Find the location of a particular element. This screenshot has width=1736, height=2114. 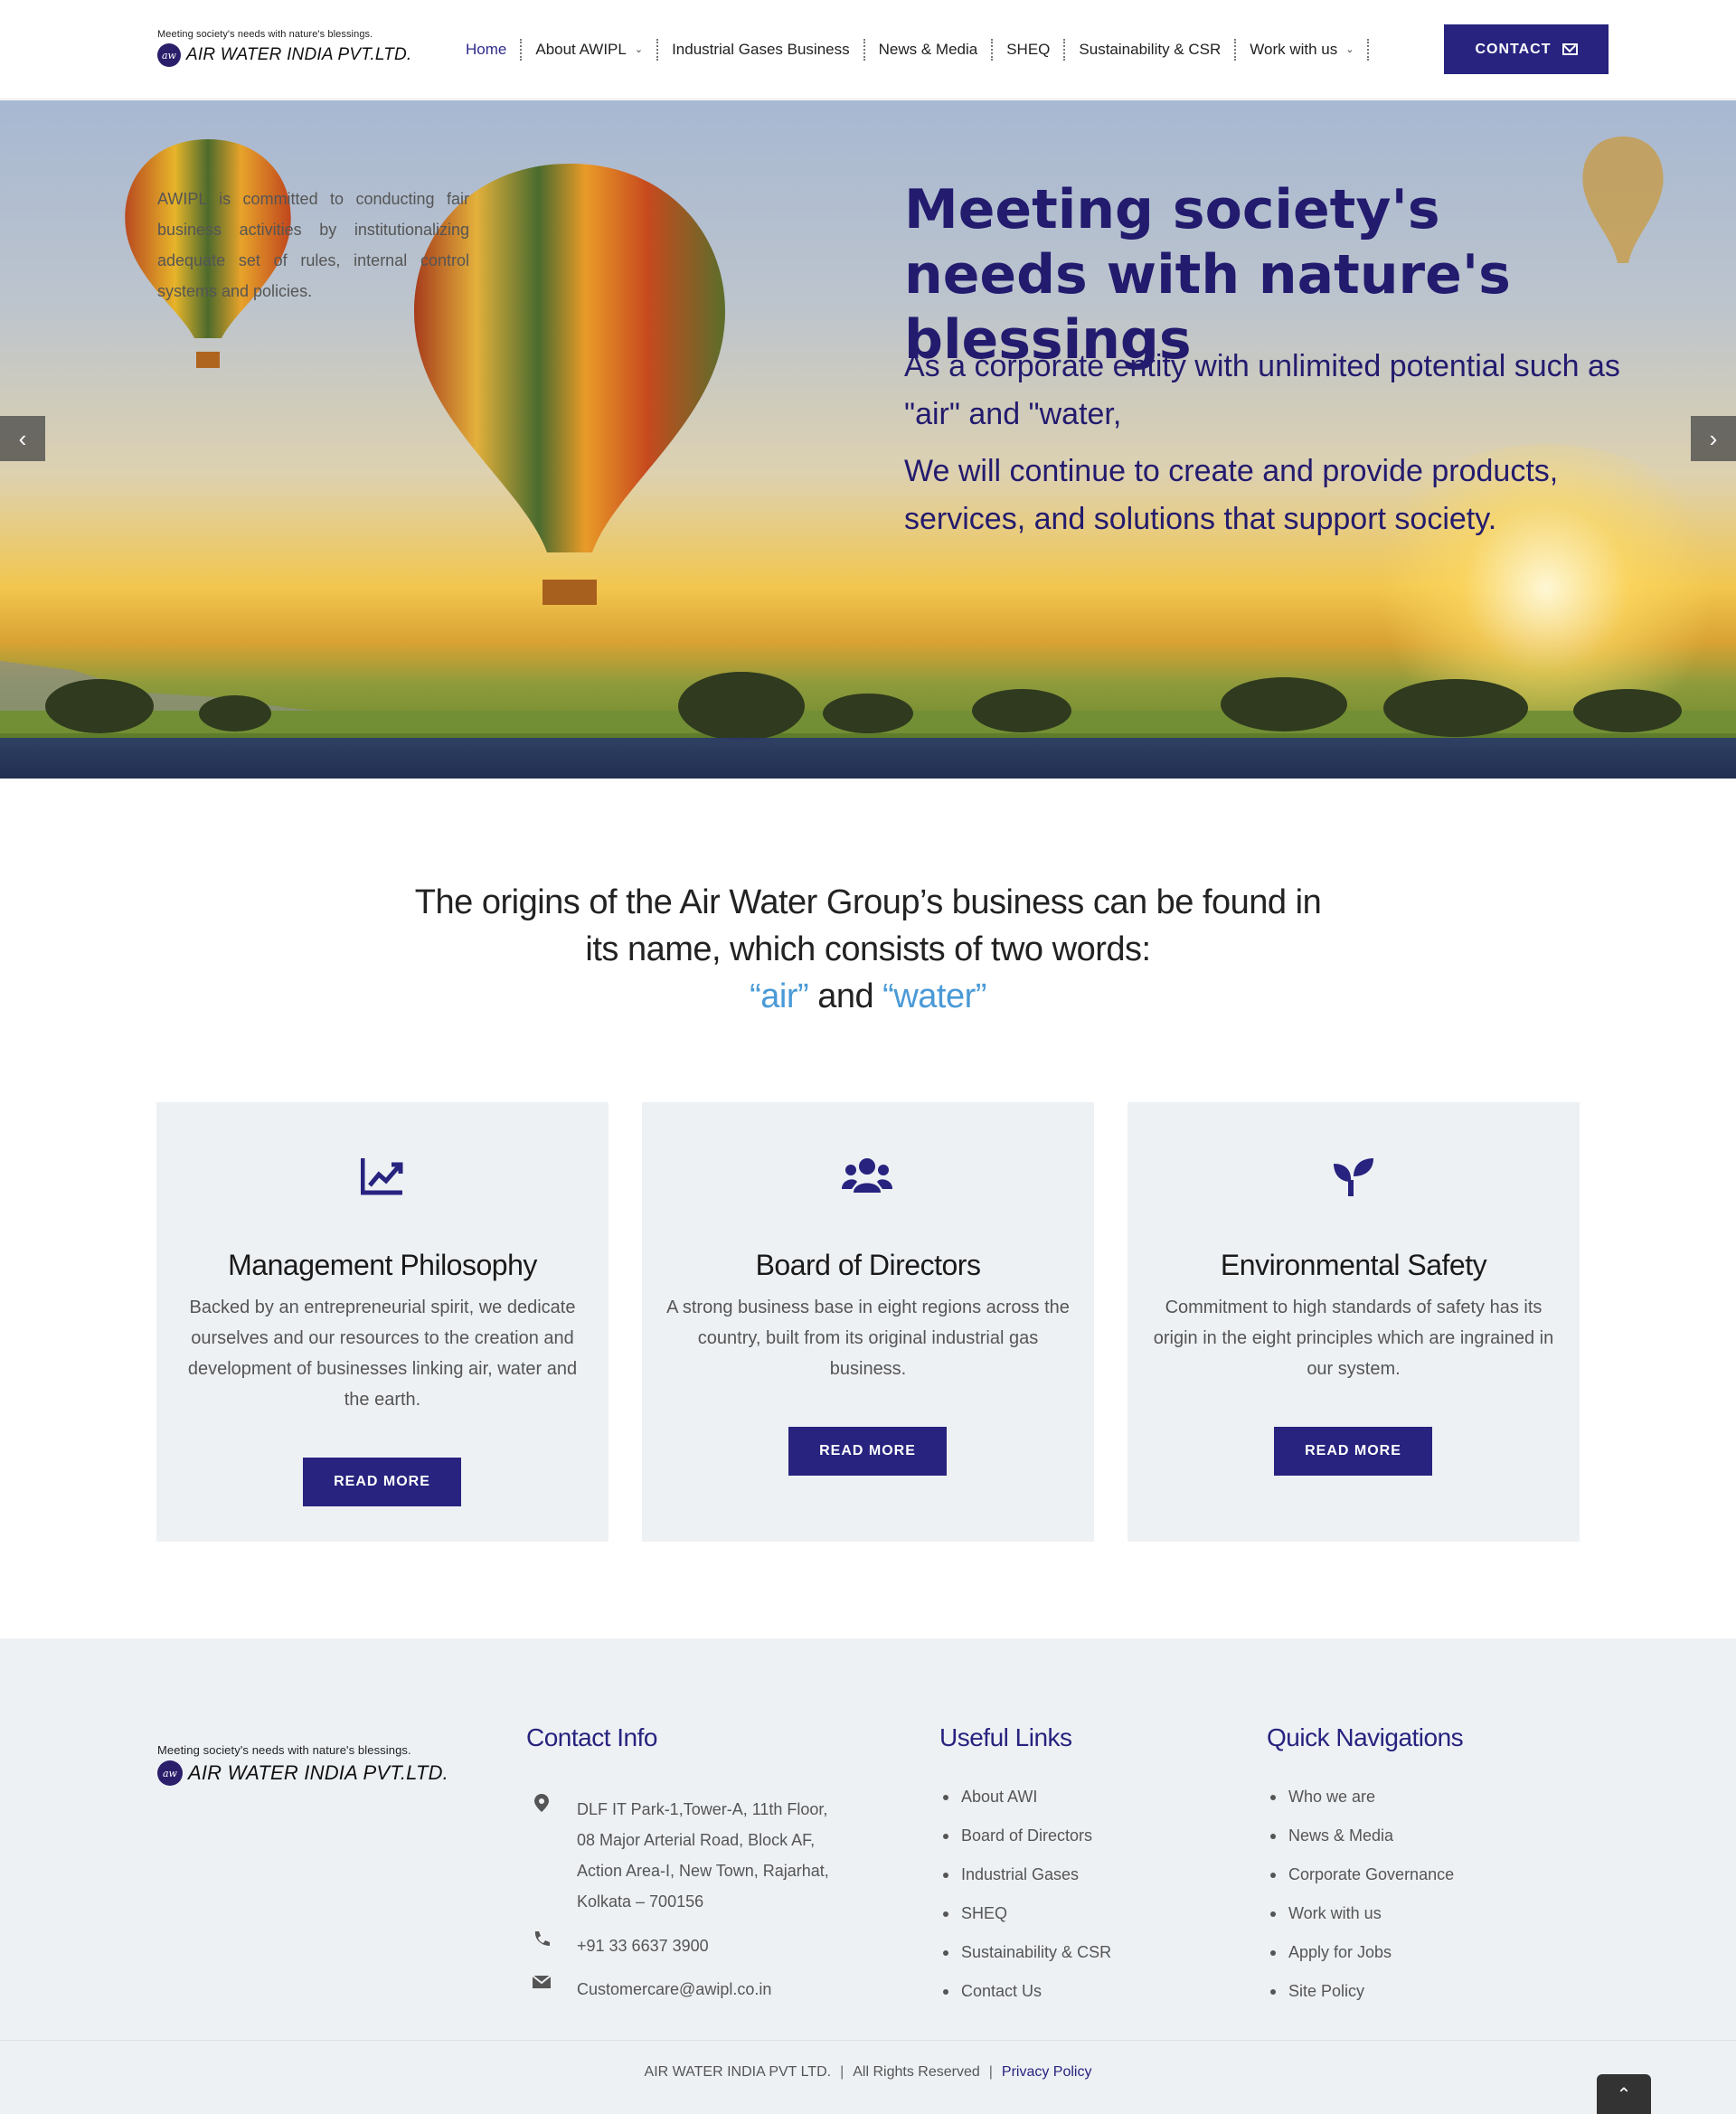

footer-link: Board of Directors is located at coordinates (1025, 1836).